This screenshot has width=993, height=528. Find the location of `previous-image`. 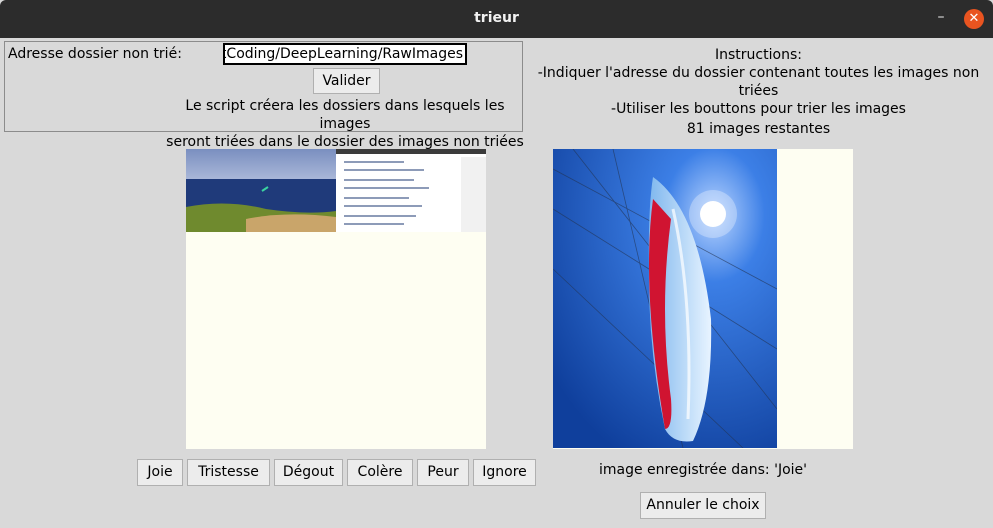

previous-image is located at coordinates (665, 298).